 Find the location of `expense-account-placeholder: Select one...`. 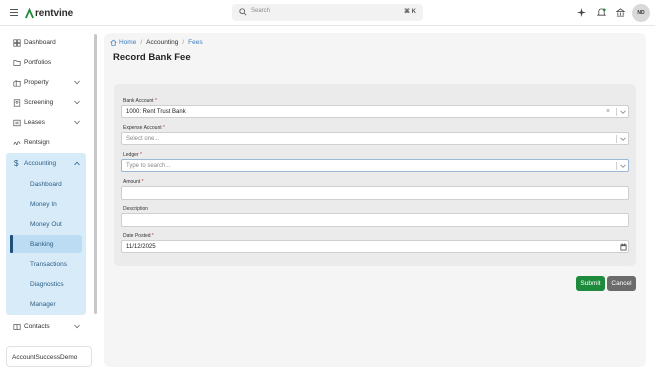

expense-account-placeholder: Select one... is located at coordinates (143, 139).